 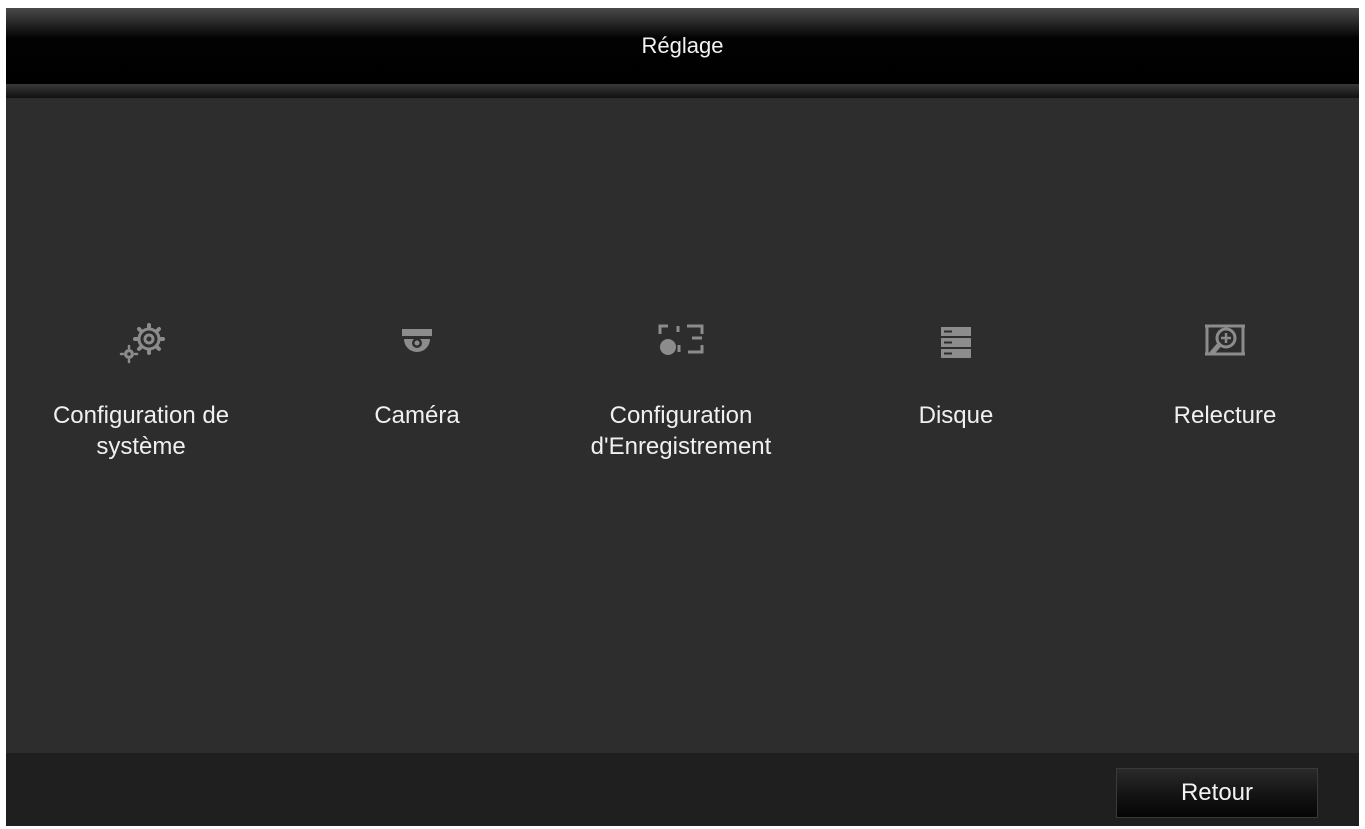 I want to click on title-bar: Réglage, so click(x=682, y=46).